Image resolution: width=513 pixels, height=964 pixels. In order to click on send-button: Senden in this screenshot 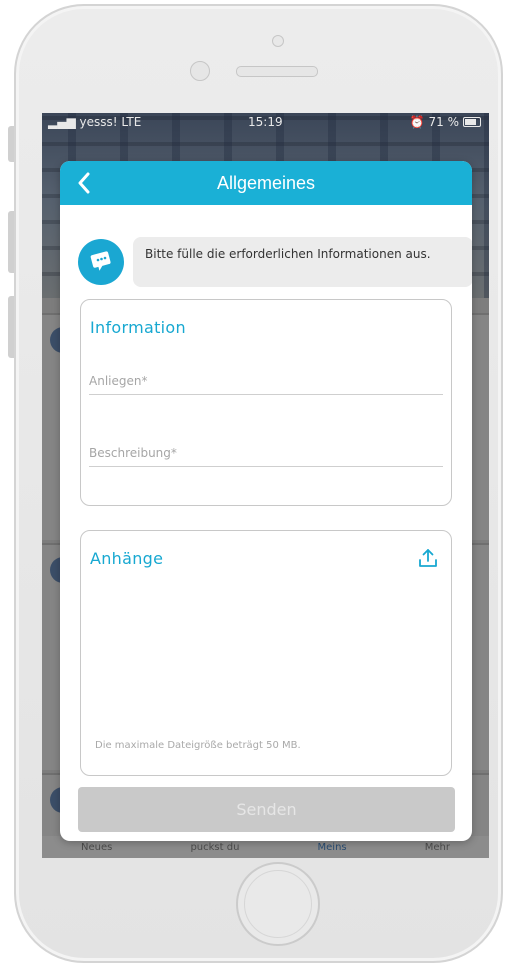, I will do `click(266, 809)`.